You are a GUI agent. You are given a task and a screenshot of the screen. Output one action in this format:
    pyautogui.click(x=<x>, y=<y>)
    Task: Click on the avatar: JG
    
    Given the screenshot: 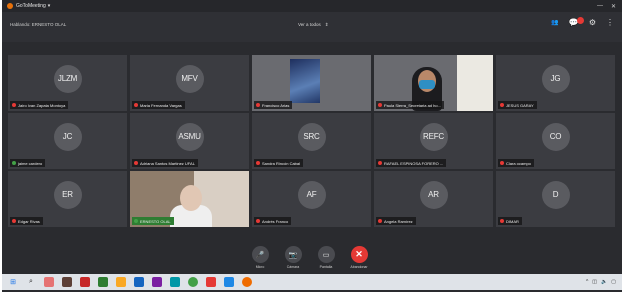 What is the action you would take?
    pyautogui.click(x=555, y=78)
    